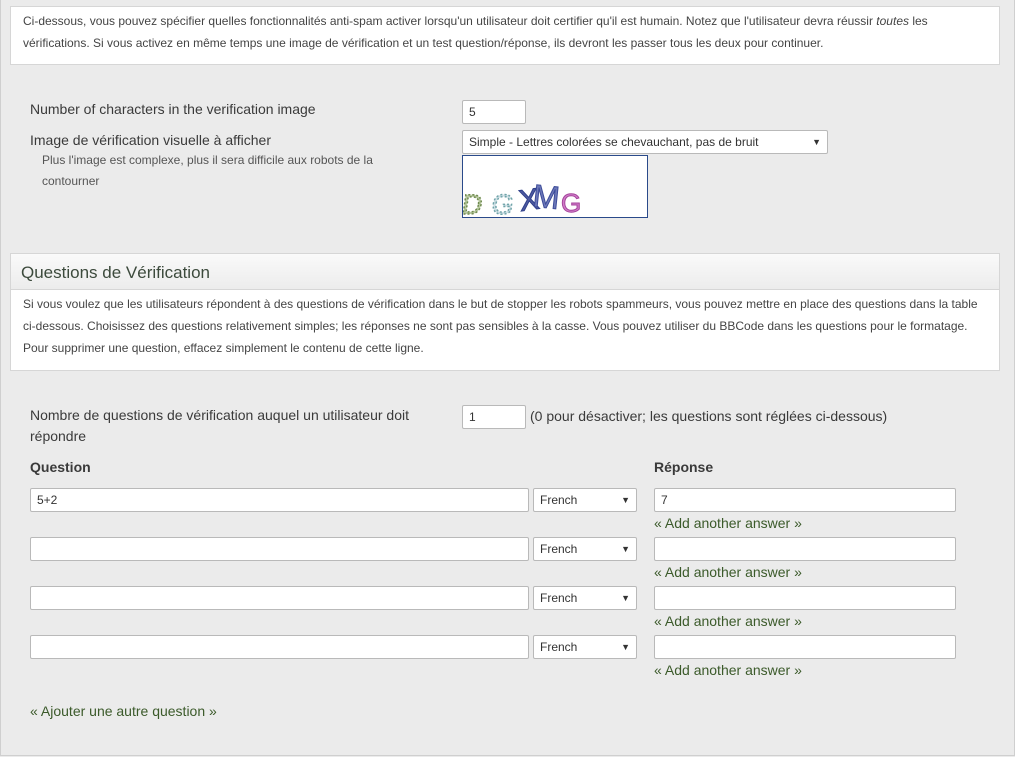  Describe the element at coordinates (123, 711) in the screenshot. I see `add-question-link: « Ajouter une autre question »` at that location.